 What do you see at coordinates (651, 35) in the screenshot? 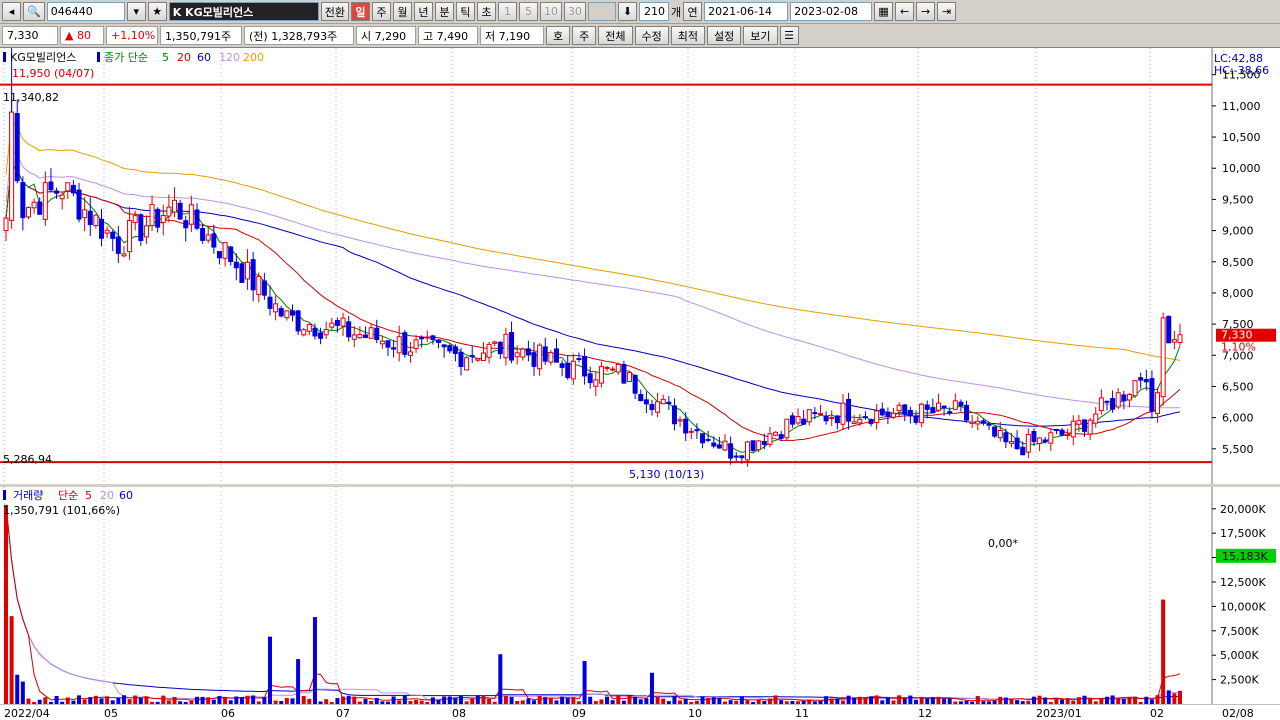
I see `adjust-menu-button: 수정` at bounding box center [651, 35].